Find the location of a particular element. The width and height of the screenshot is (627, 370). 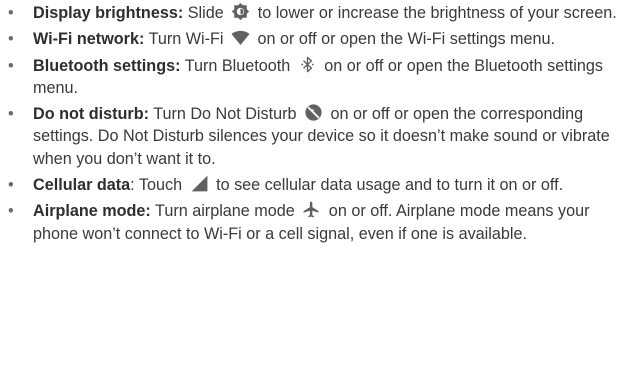

item-description: Turn Wi-Fi is located at coordinates (186, 39).